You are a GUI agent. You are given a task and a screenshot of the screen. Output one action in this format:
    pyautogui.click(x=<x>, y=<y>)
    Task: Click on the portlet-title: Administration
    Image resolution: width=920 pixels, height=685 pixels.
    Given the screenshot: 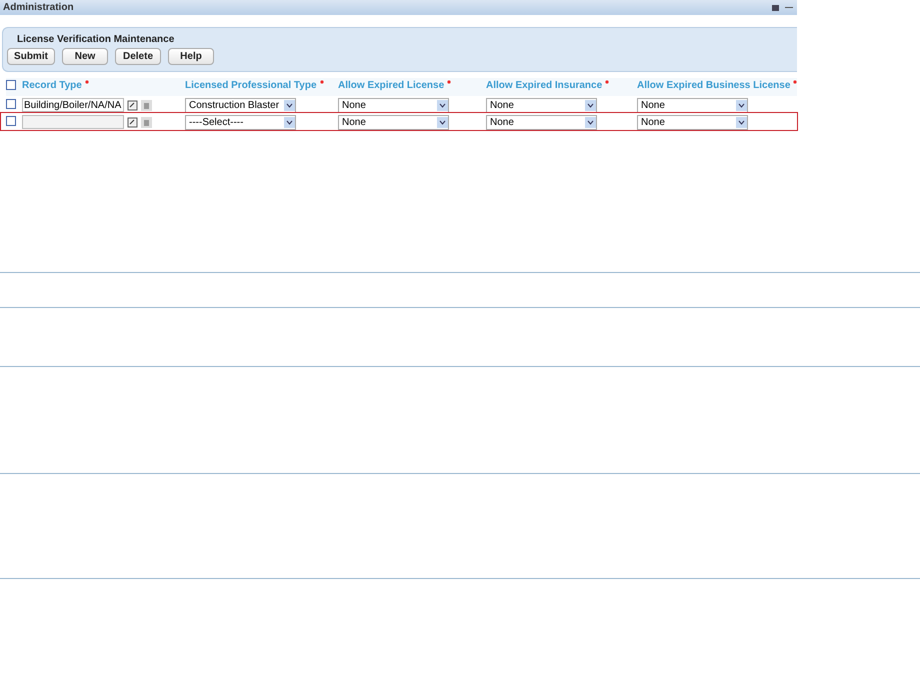 What is the action you would take?
    pyautogui.click(x=38, y=7)
    